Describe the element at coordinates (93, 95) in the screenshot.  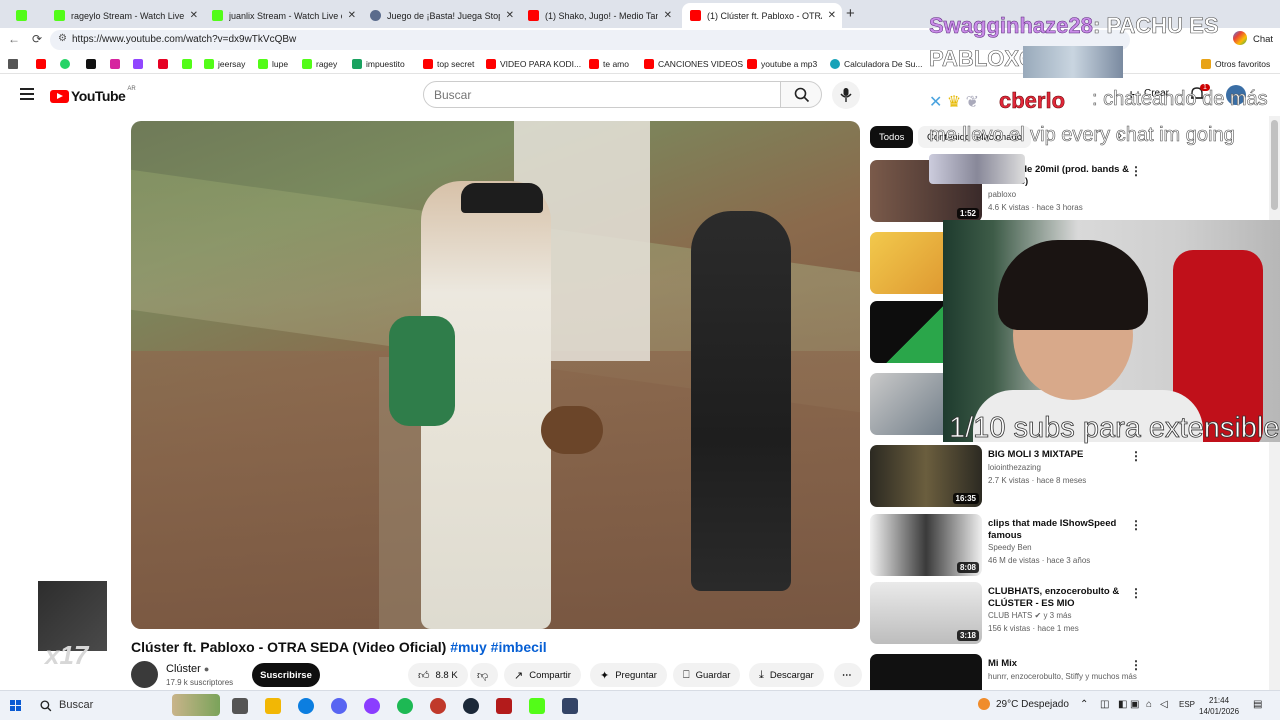
I see `youtube-logo: YouTube AR` at that location.